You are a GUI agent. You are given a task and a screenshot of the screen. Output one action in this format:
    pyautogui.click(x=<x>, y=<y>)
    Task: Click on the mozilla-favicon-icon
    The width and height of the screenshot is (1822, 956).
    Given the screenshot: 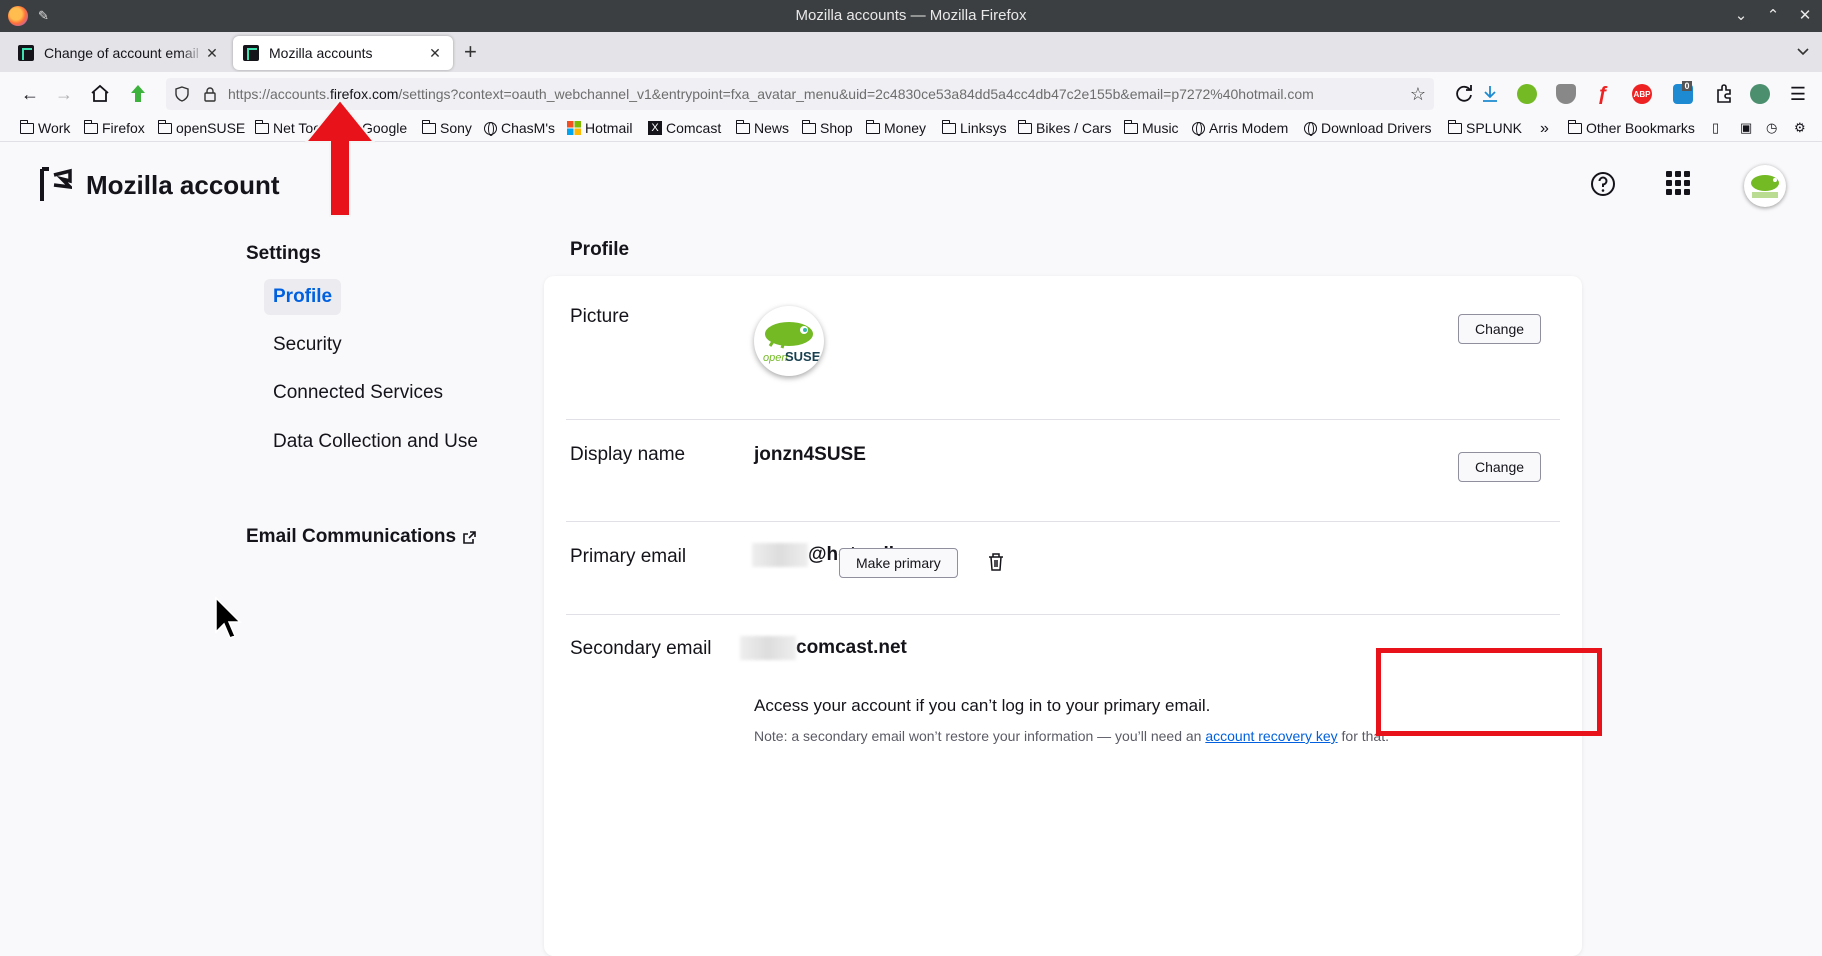 What is the action you would take?
    pyautogui.click(x=251, y=53)
    